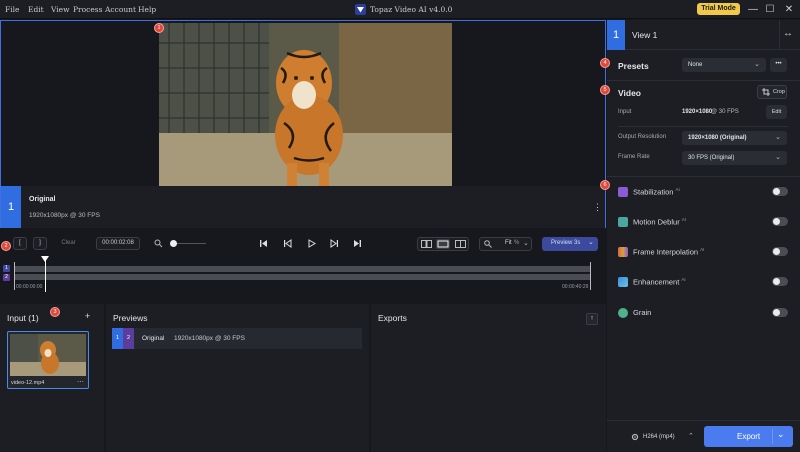 The image size is (800, 452). I want to click on preview-row-label: Original, so click(153, 338).